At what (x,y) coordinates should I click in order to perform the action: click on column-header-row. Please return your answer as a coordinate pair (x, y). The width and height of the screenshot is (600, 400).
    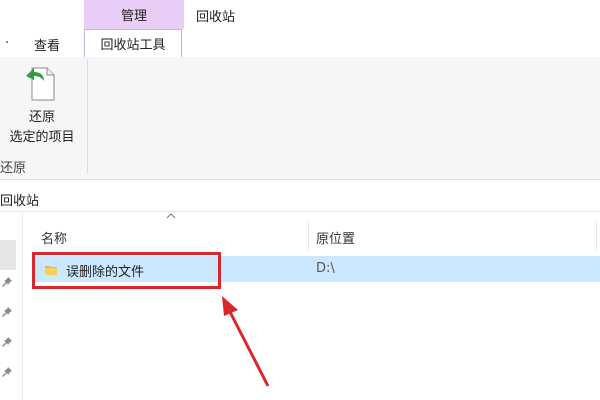
    Looking at the image, I should click on (315, 236).